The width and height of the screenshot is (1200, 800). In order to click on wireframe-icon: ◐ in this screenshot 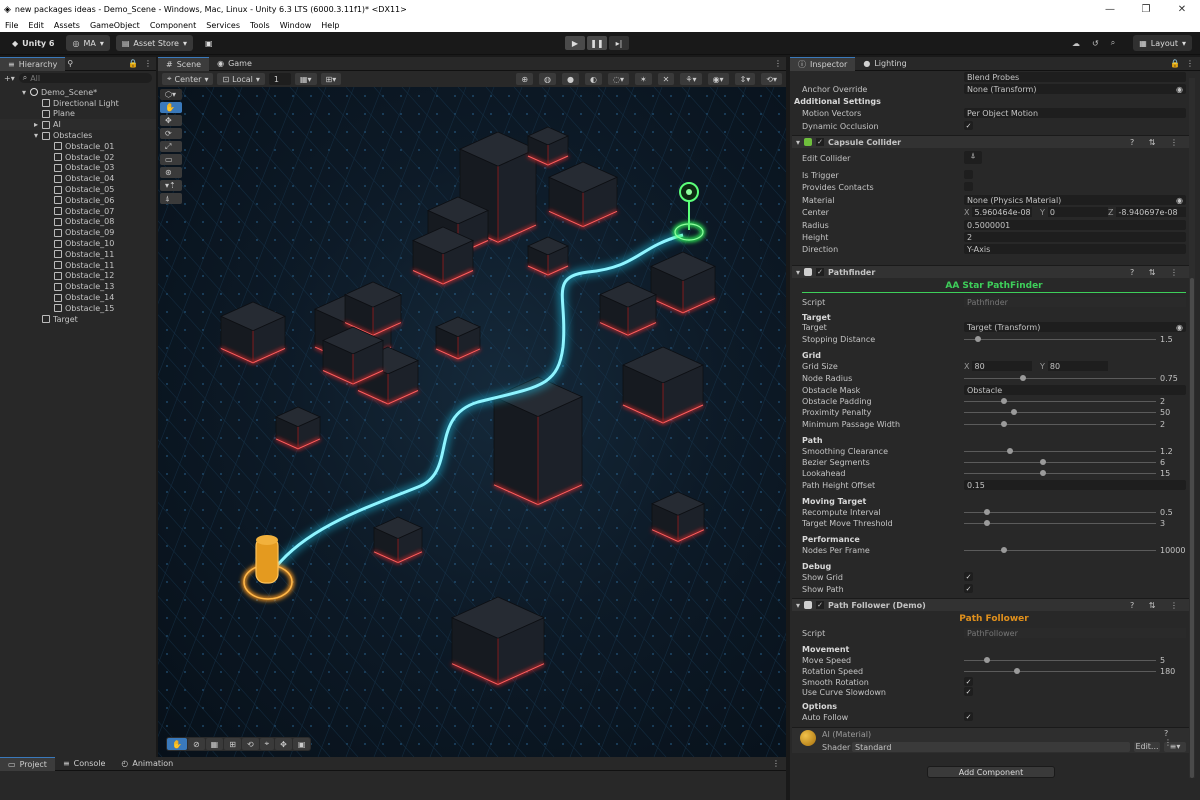, I will do `click(593, 79)`.